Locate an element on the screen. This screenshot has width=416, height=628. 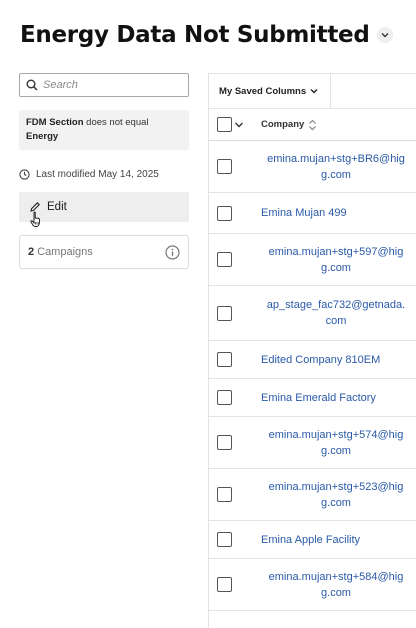
company-link: Edited Company 810EM is located at coordinates (336, 360).